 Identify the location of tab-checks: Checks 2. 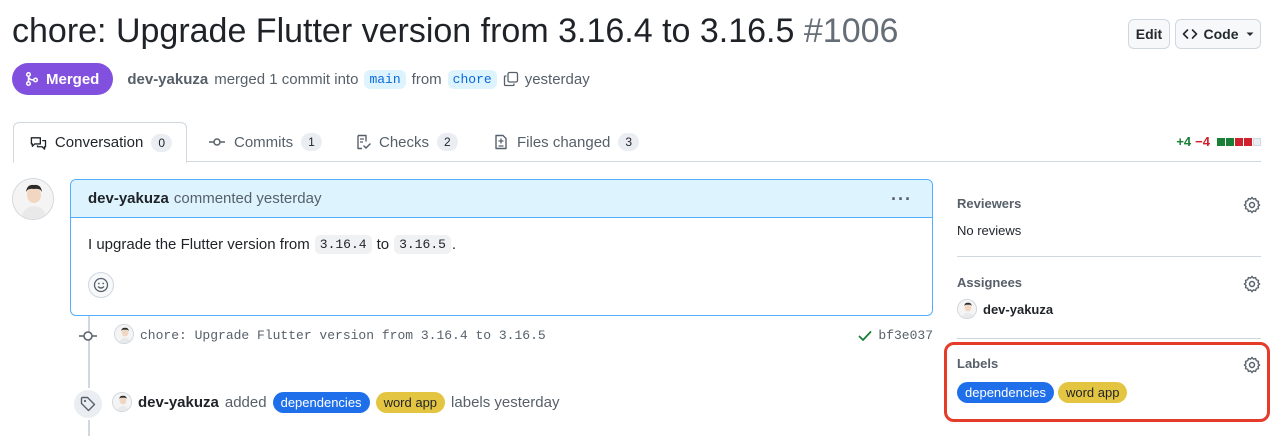
(405, 142).